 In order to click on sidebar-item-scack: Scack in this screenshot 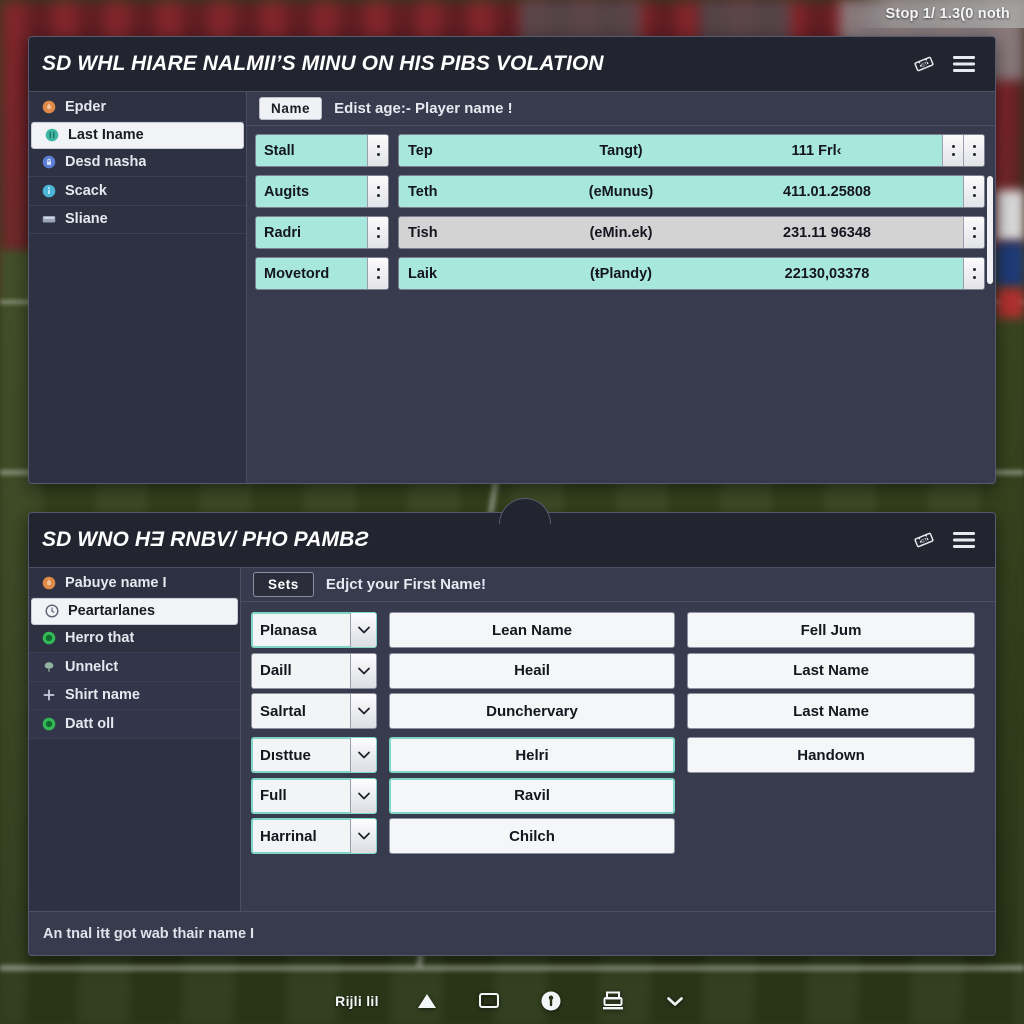, I will do `click(137, 191)`.